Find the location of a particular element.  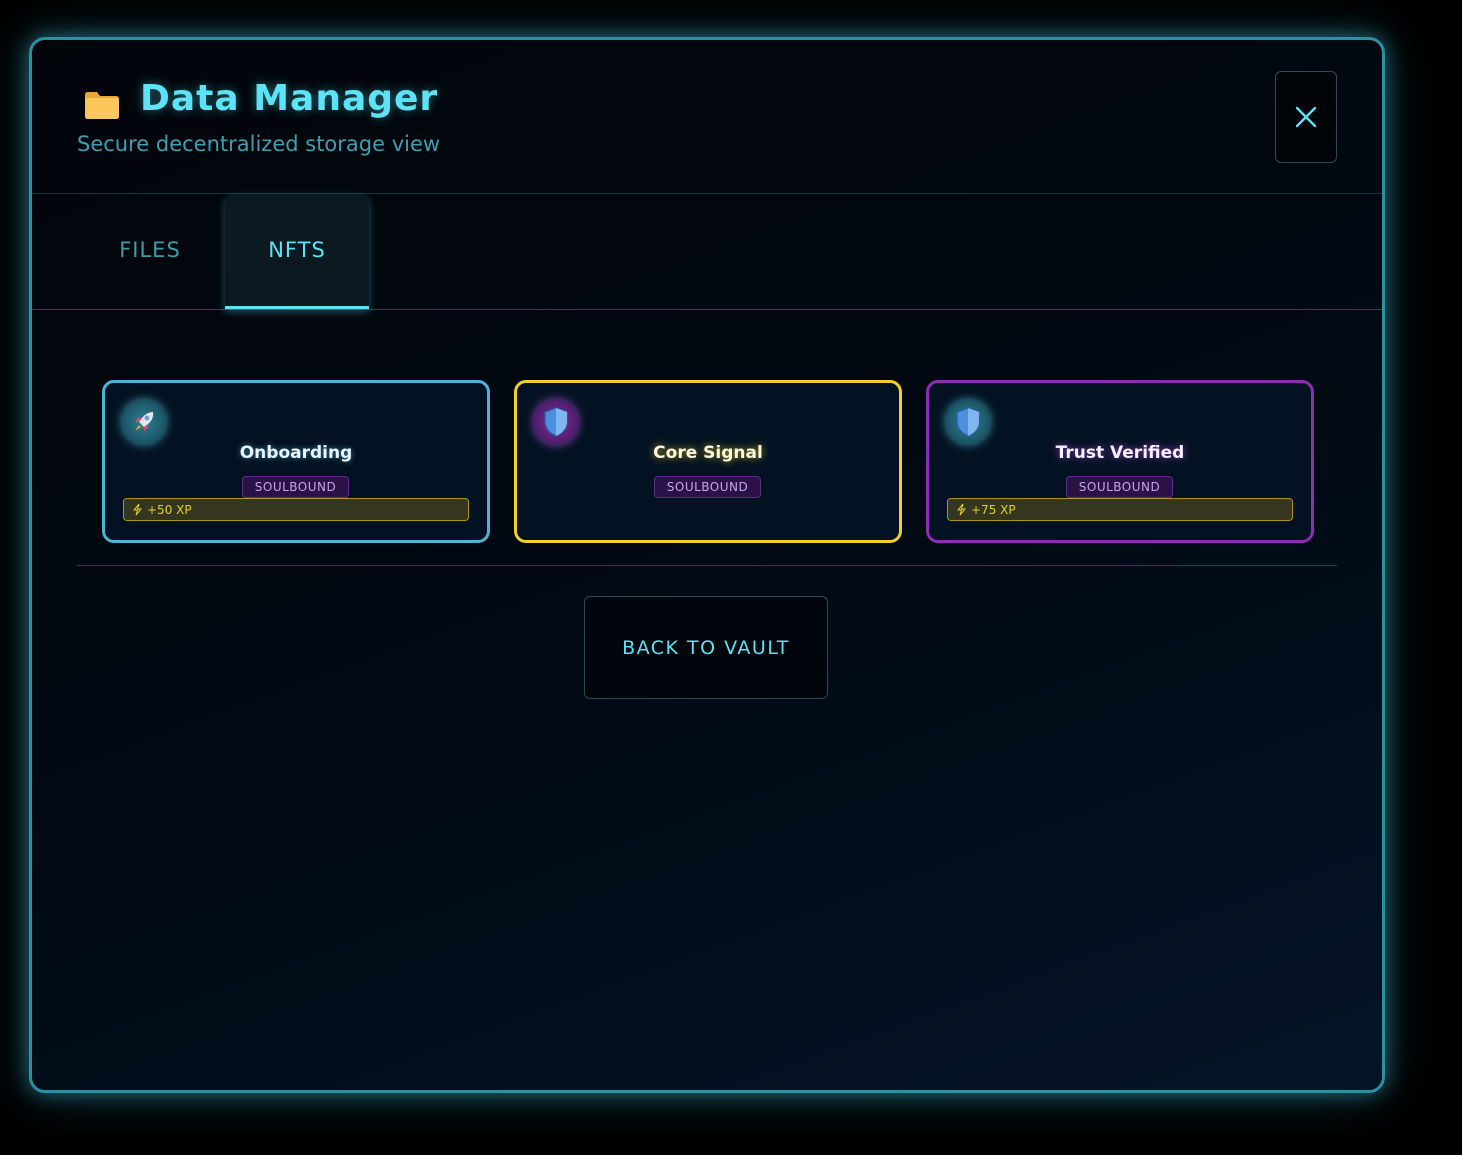

nft-name: Trust Verified is located at coordinates (1120, 453).